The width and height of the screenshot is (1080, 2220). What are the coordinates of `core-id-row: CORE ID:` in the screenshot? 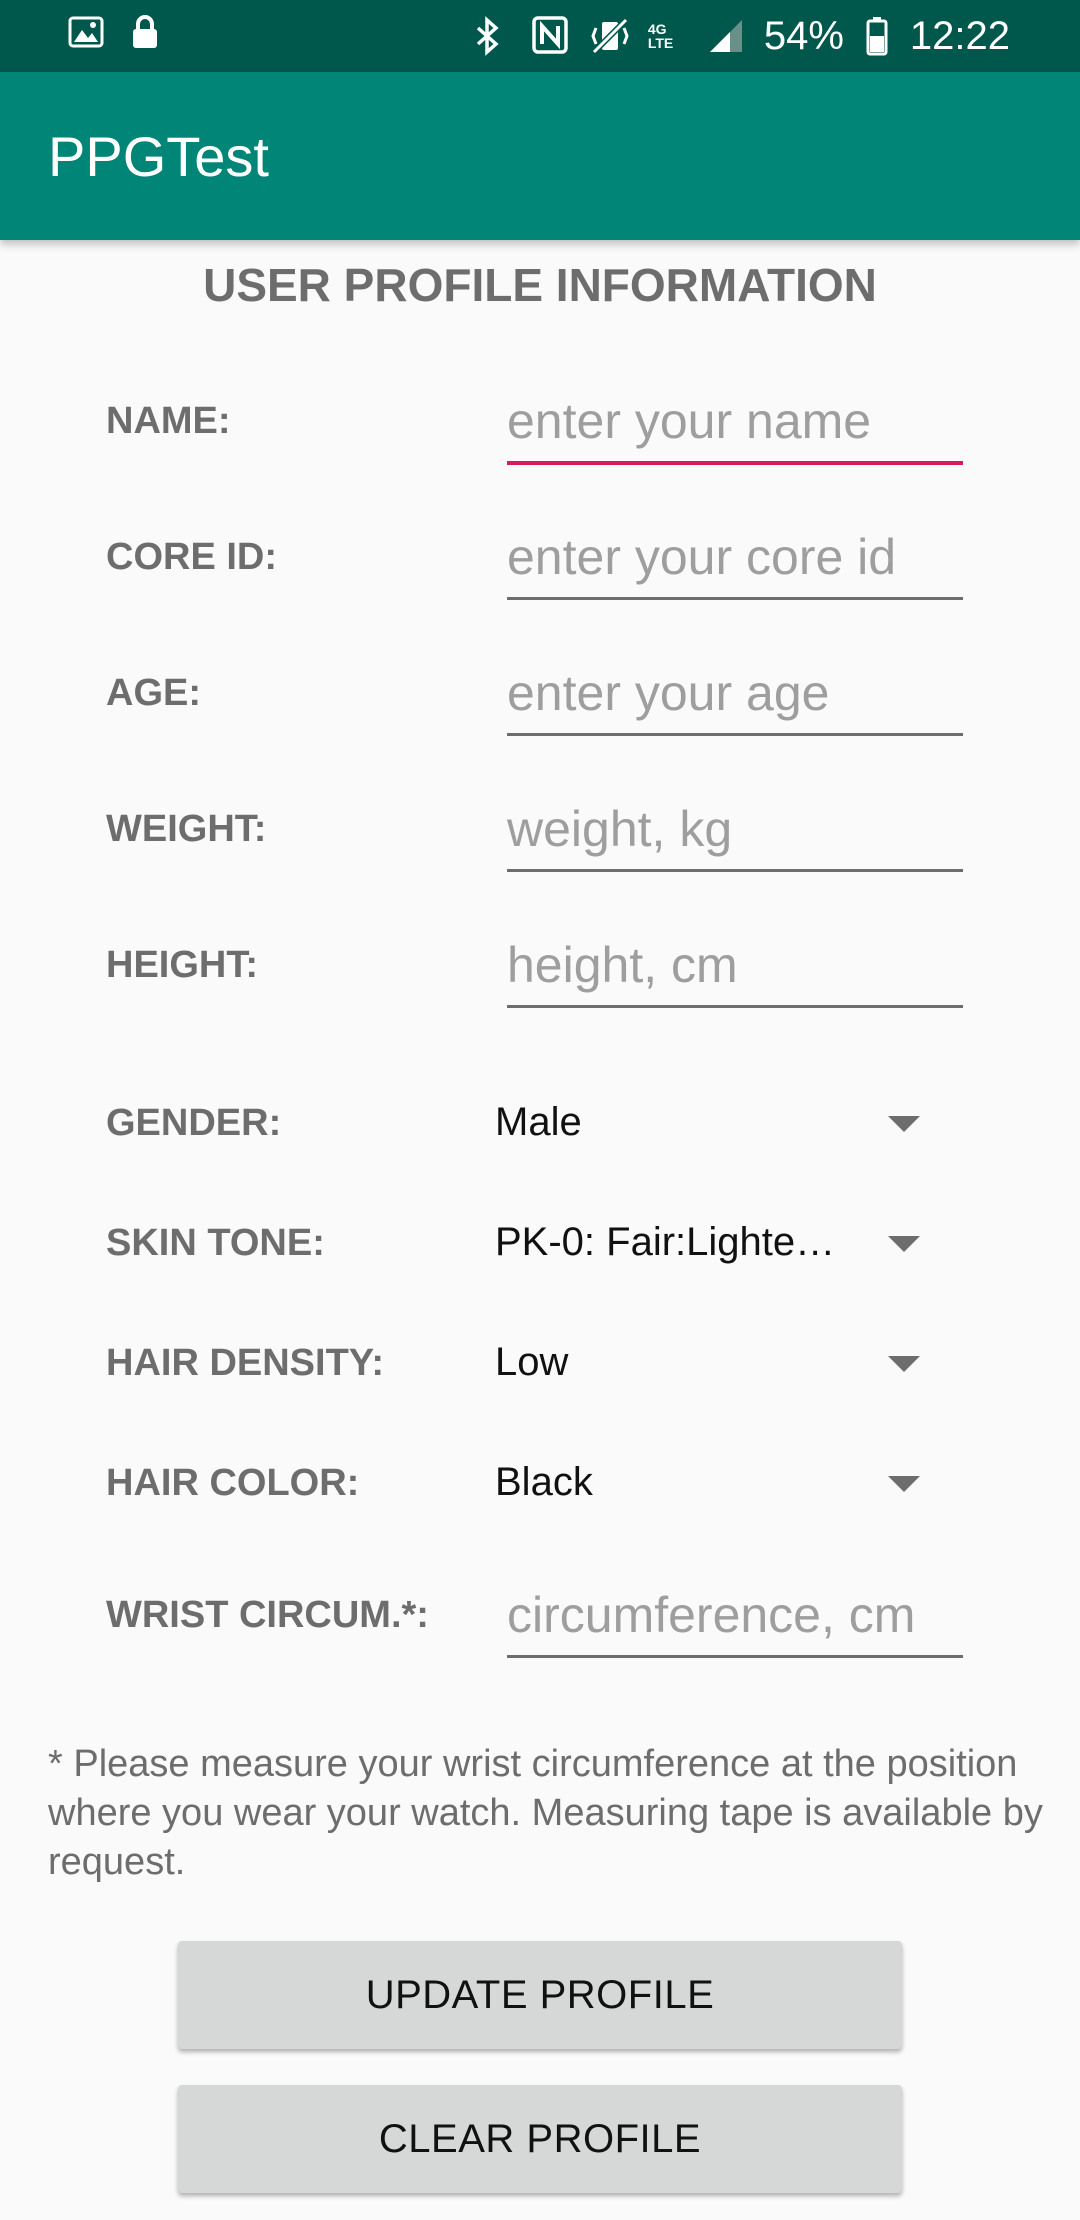 It's located at (540, 566).